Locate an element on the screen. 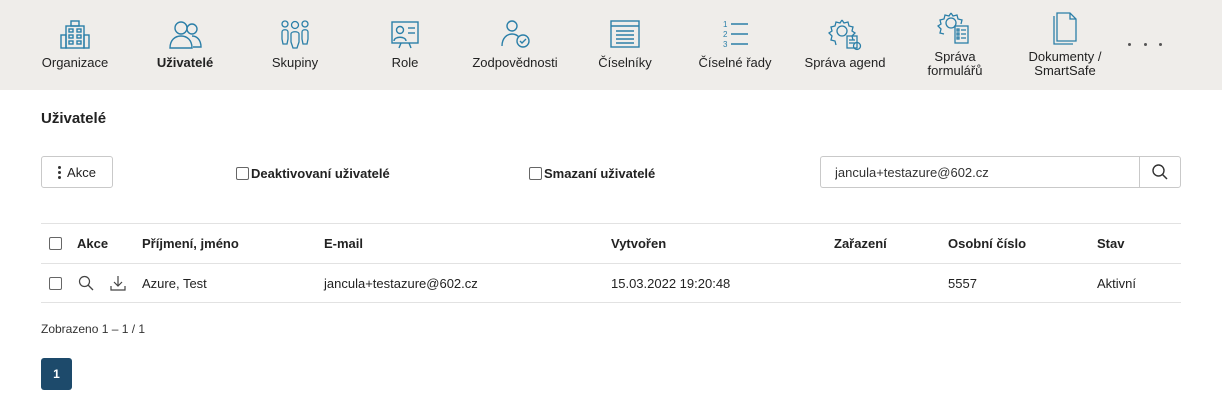 The height and width of the screenshot is (410, 1222). akce-button: Akce is located at coordinates (77, 172).